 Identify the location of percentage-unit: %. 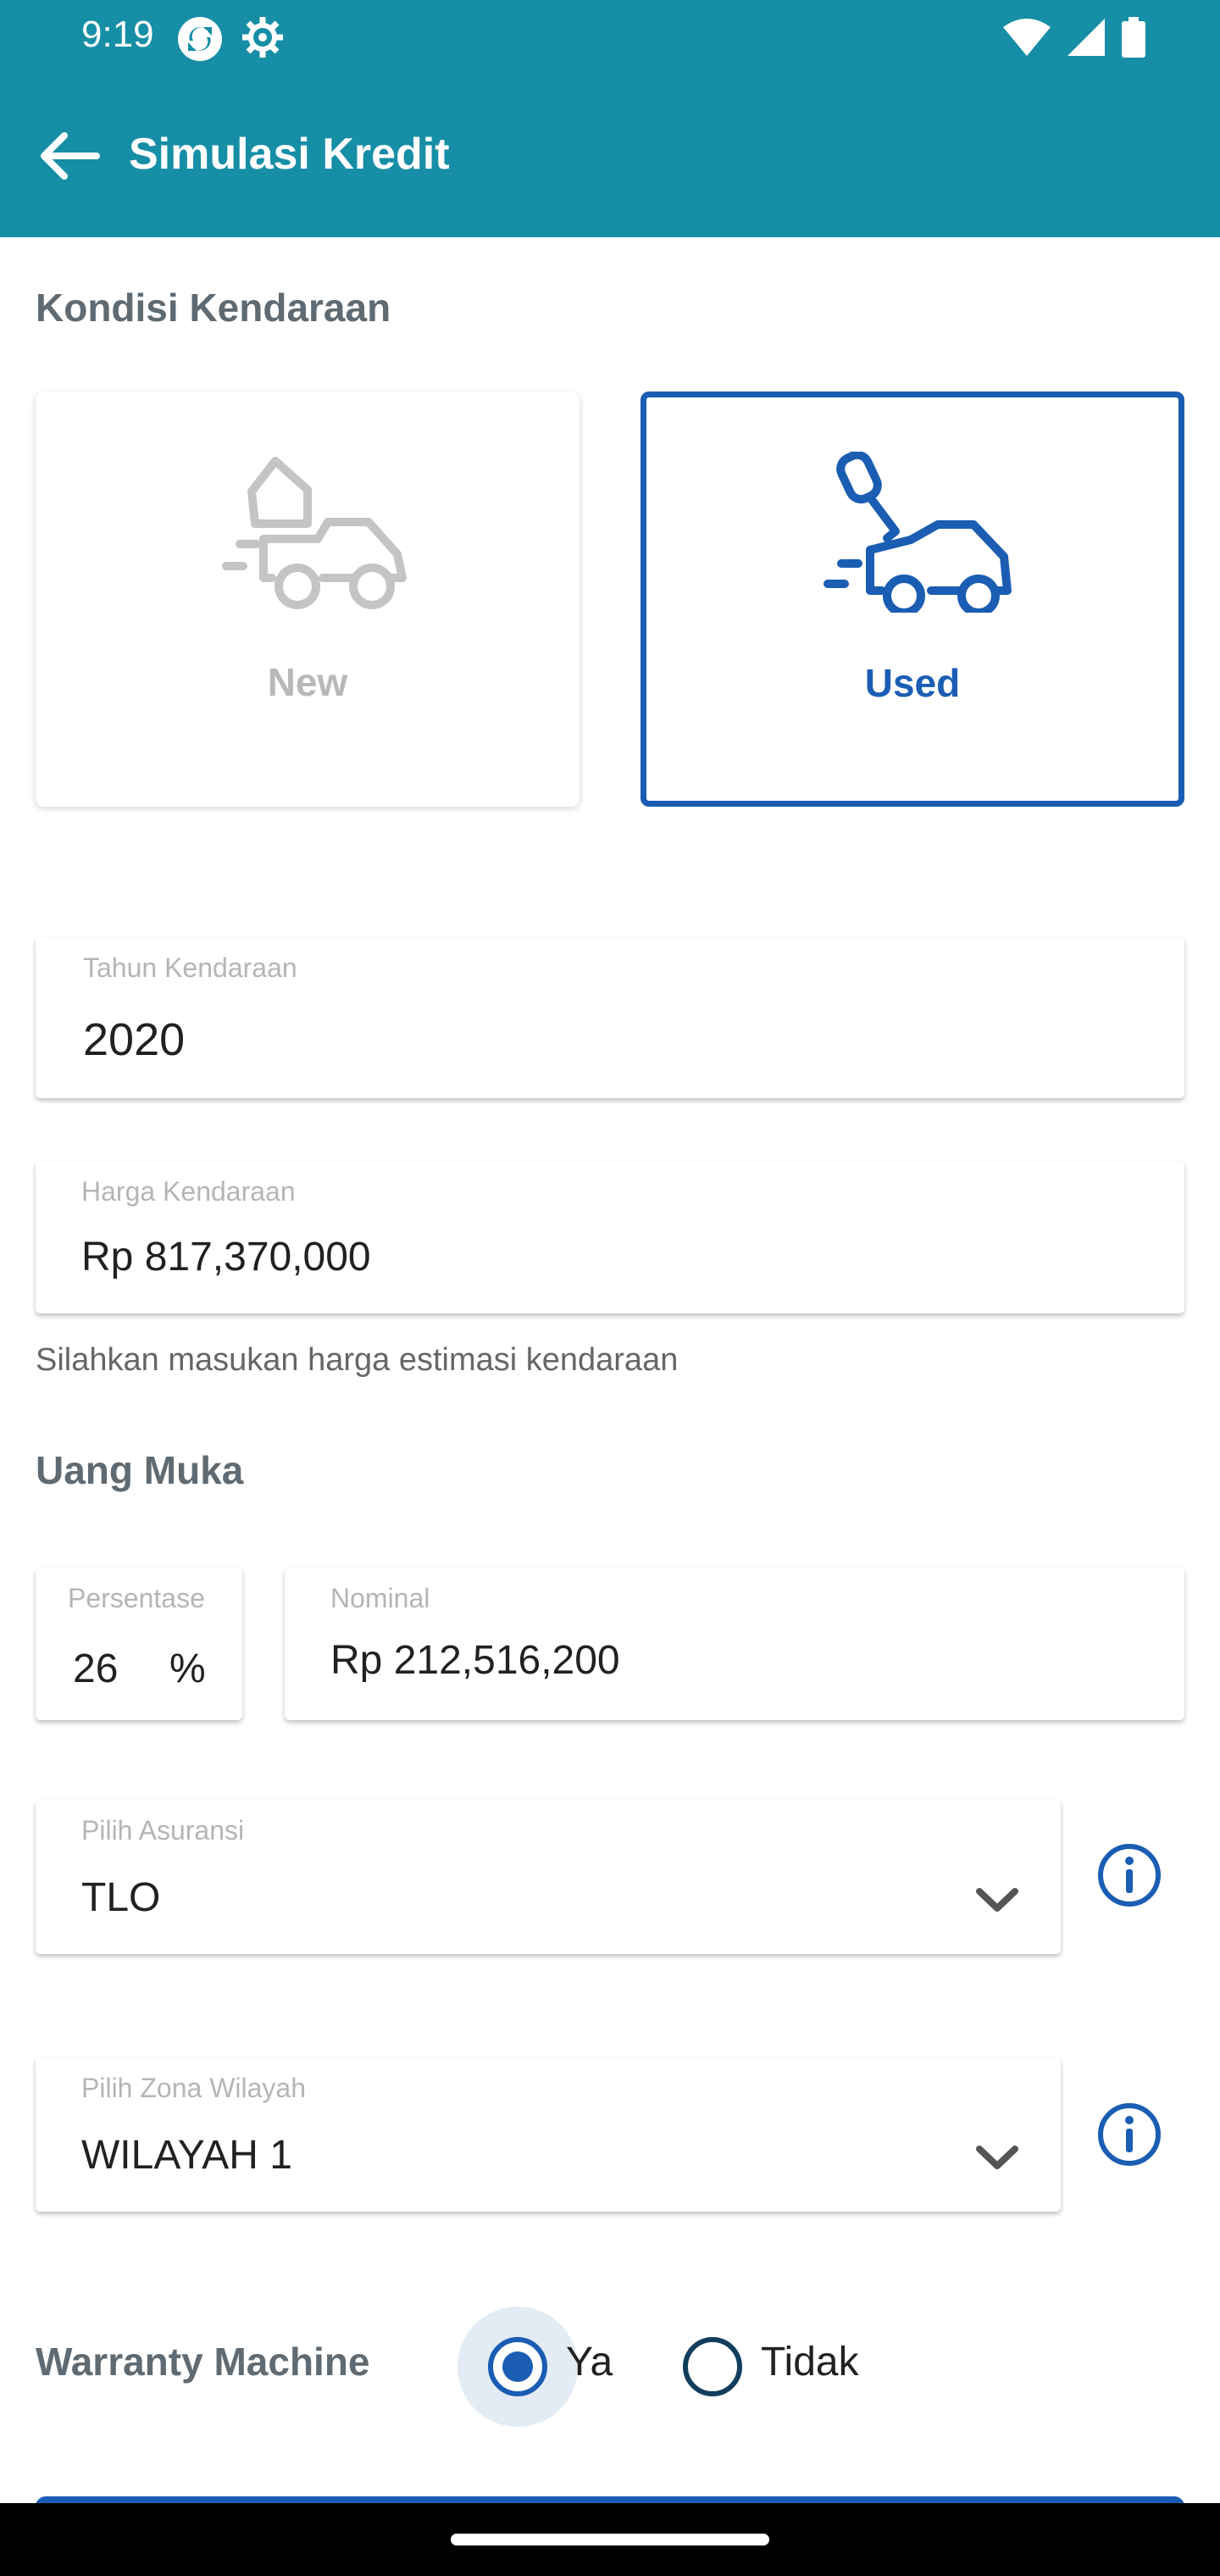
(187, 1668).